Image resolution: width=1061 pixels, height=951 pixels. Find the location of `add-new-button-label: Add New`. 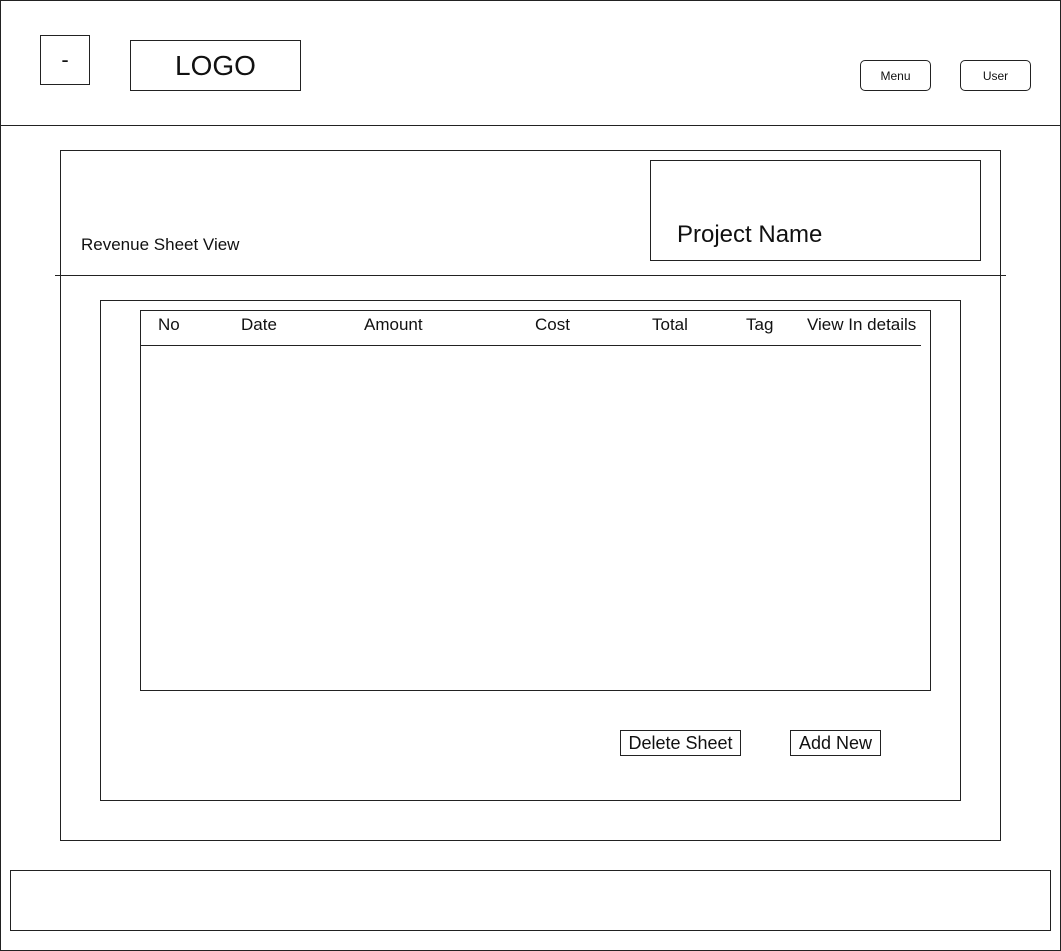

add-new-button-label: Add New is located at coordinates (835, 742).